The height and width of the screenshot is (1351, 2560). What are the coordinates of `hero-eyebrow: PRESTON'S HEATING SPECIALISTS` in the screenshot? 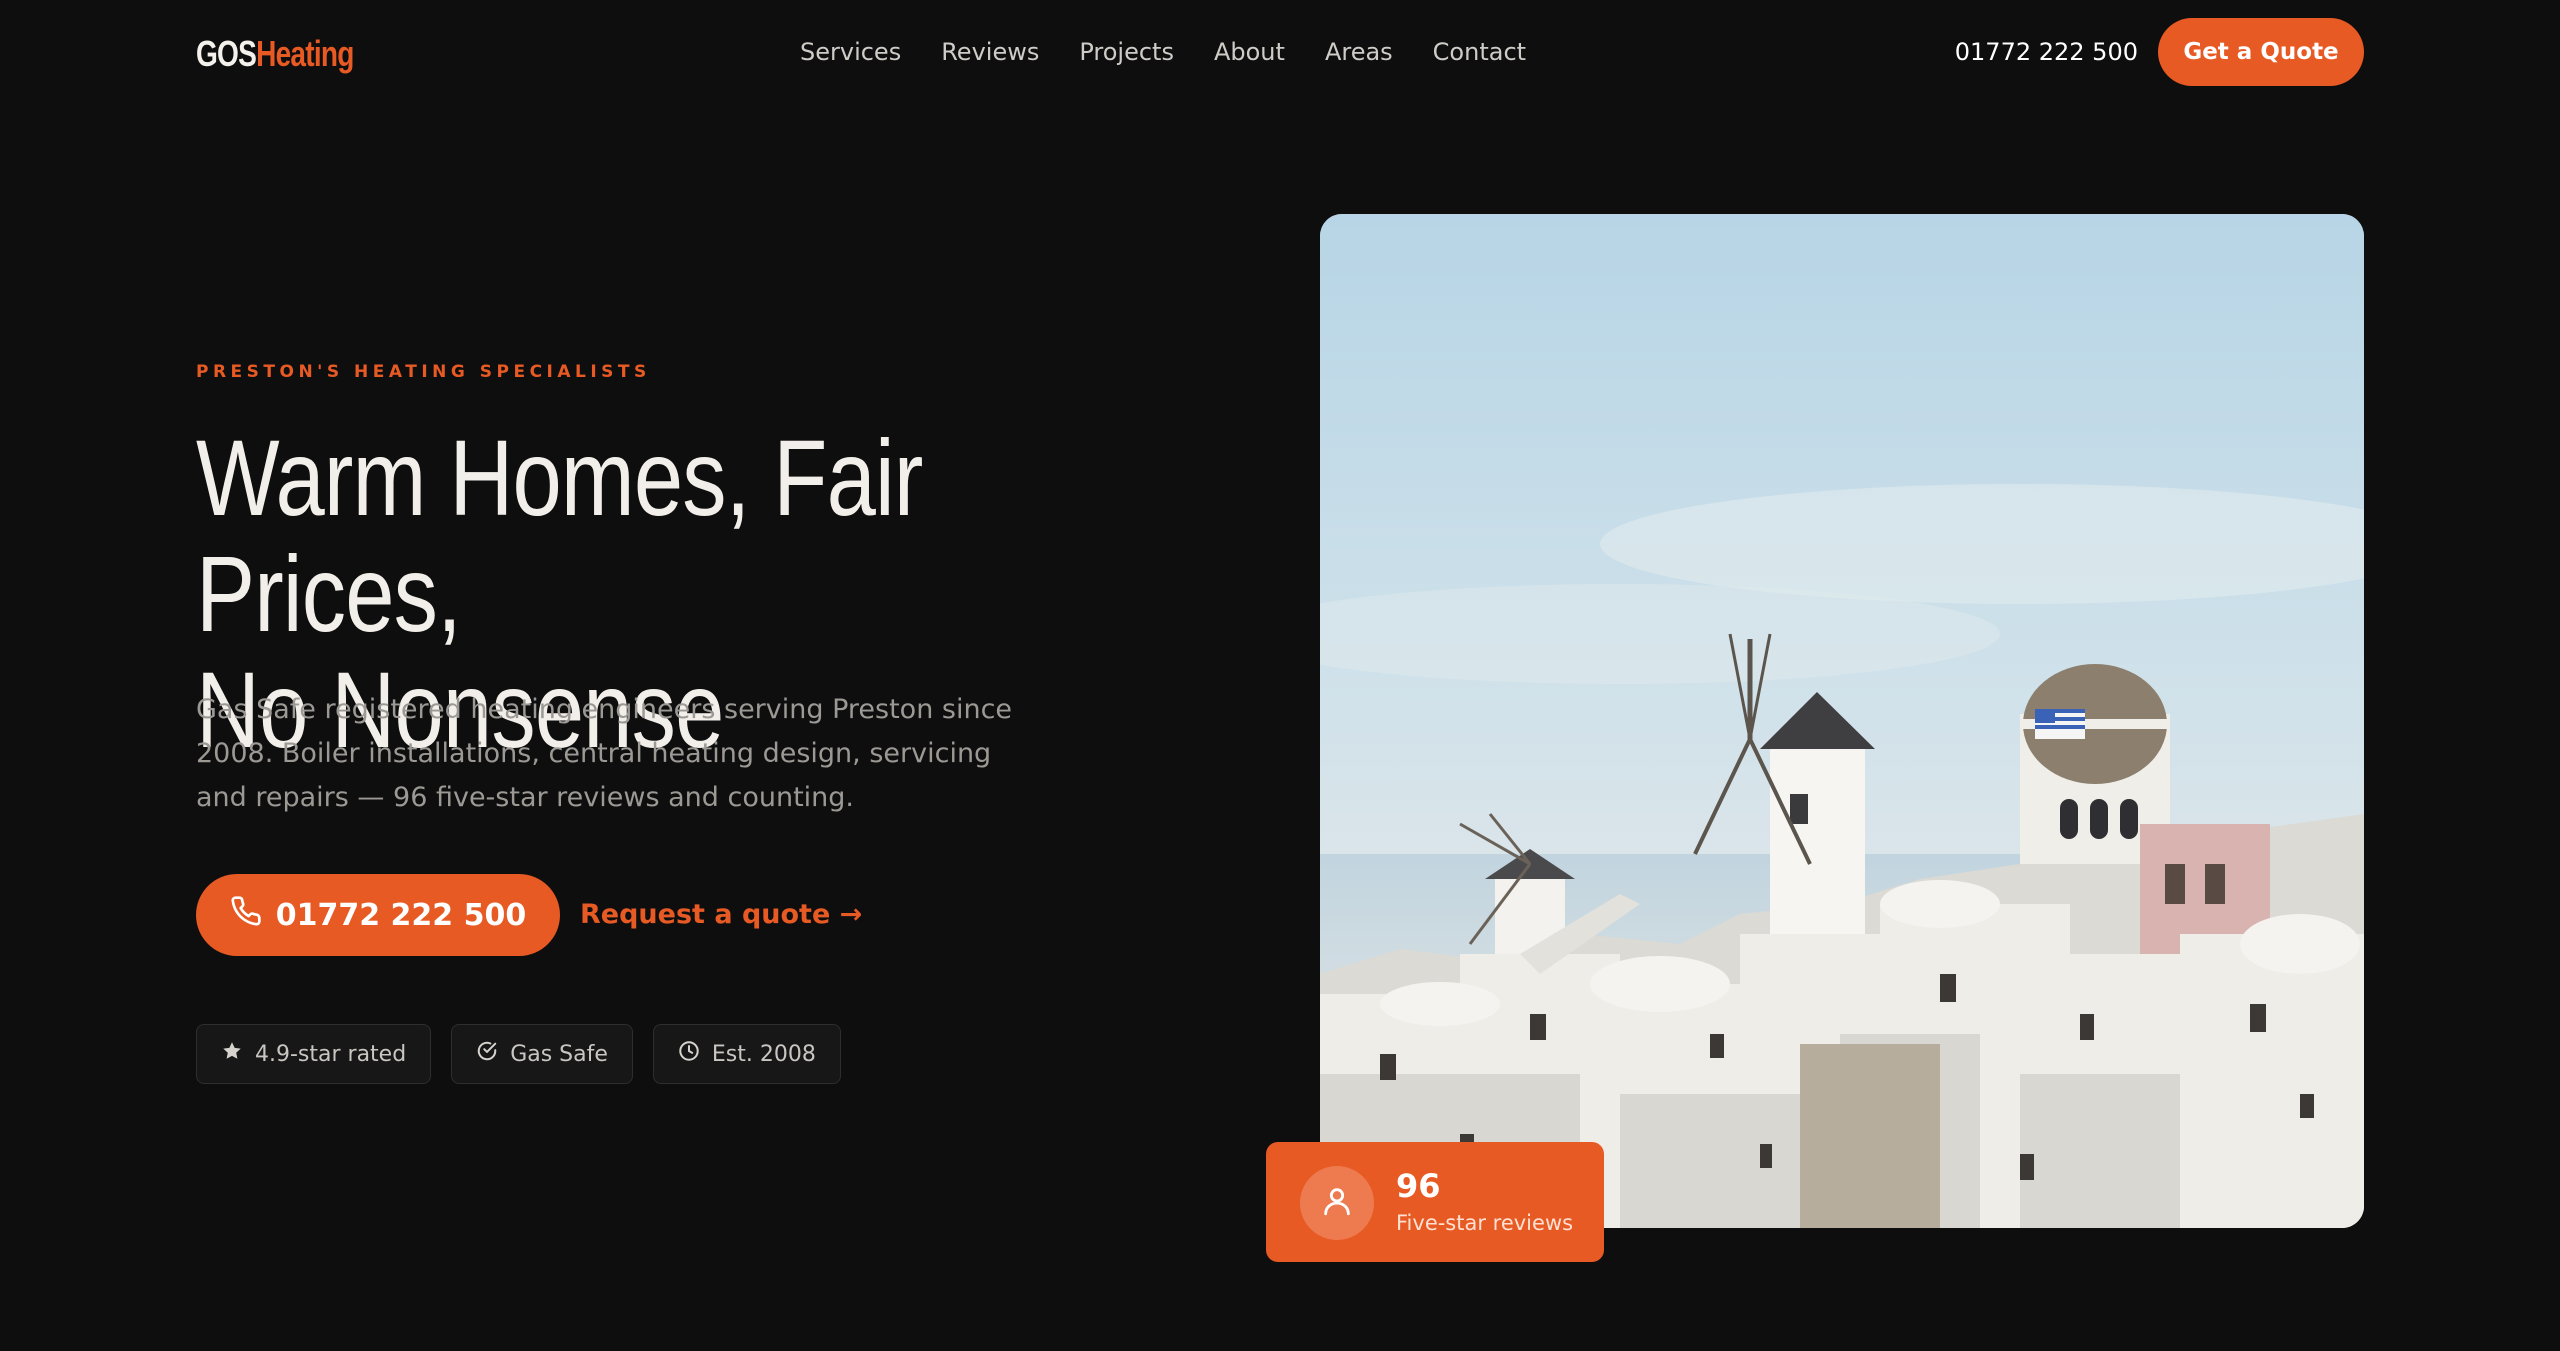 It's located at (423, 372).